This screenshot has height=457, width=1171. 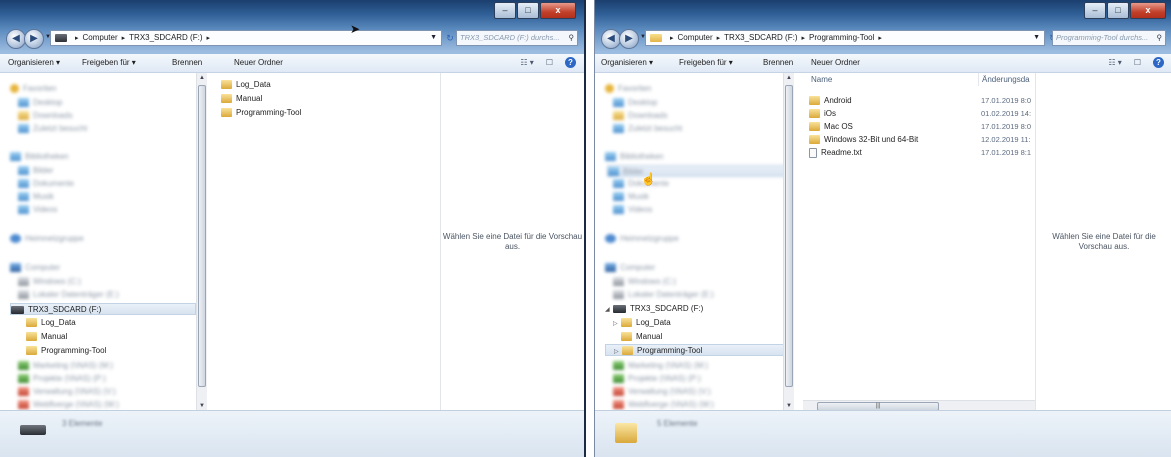 What do you see at coordinates (830, 100) in the screenshot?
I see `file-item: Android` at bounding box center [830, 100].